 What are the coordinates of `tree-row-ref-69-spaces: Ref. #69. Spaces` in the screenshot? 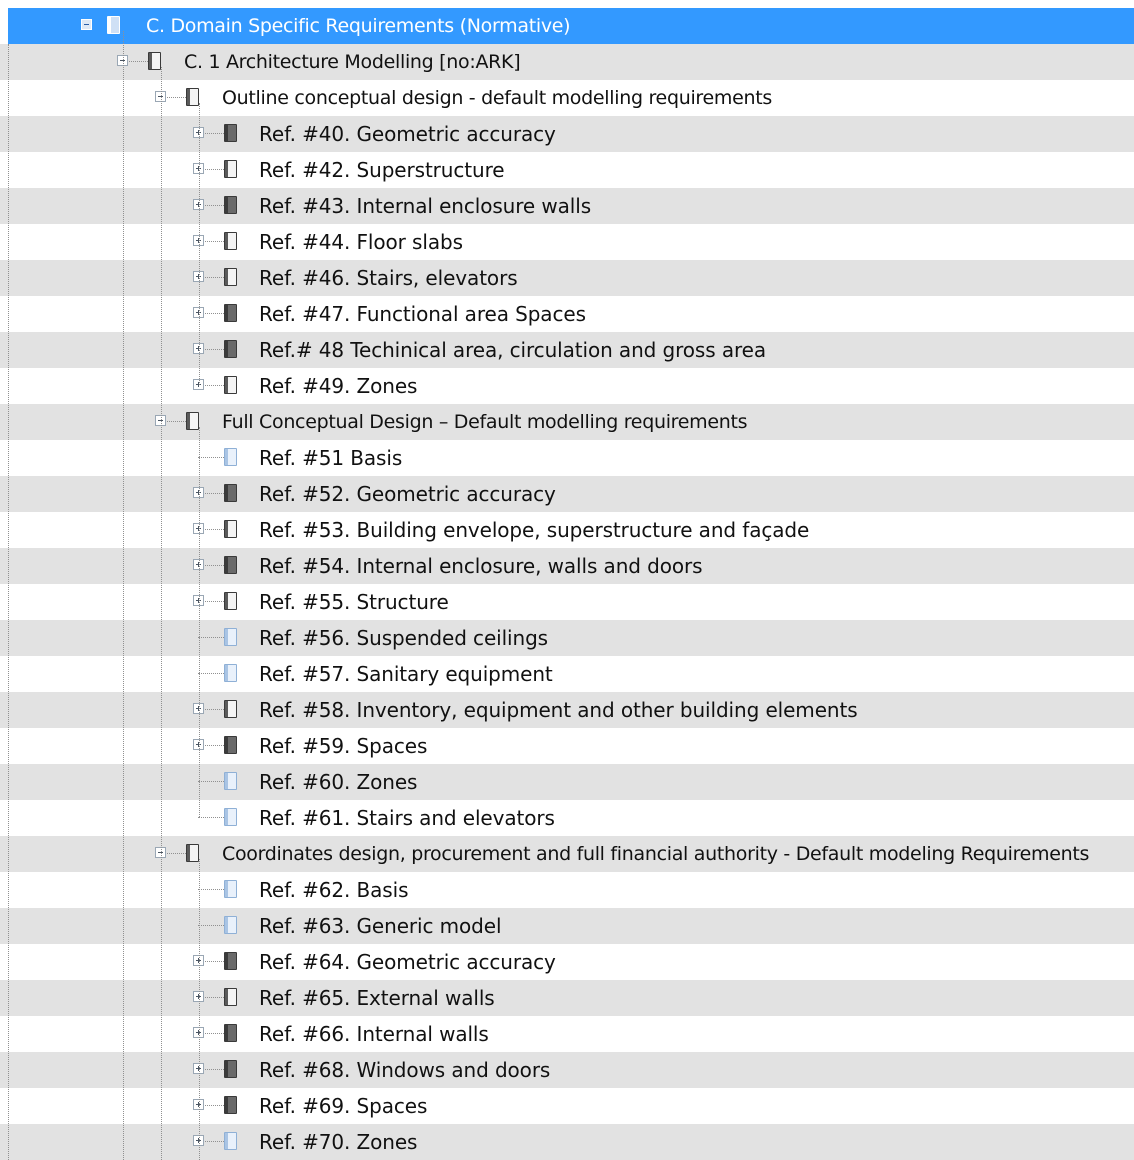 It's located at (567, 1106).